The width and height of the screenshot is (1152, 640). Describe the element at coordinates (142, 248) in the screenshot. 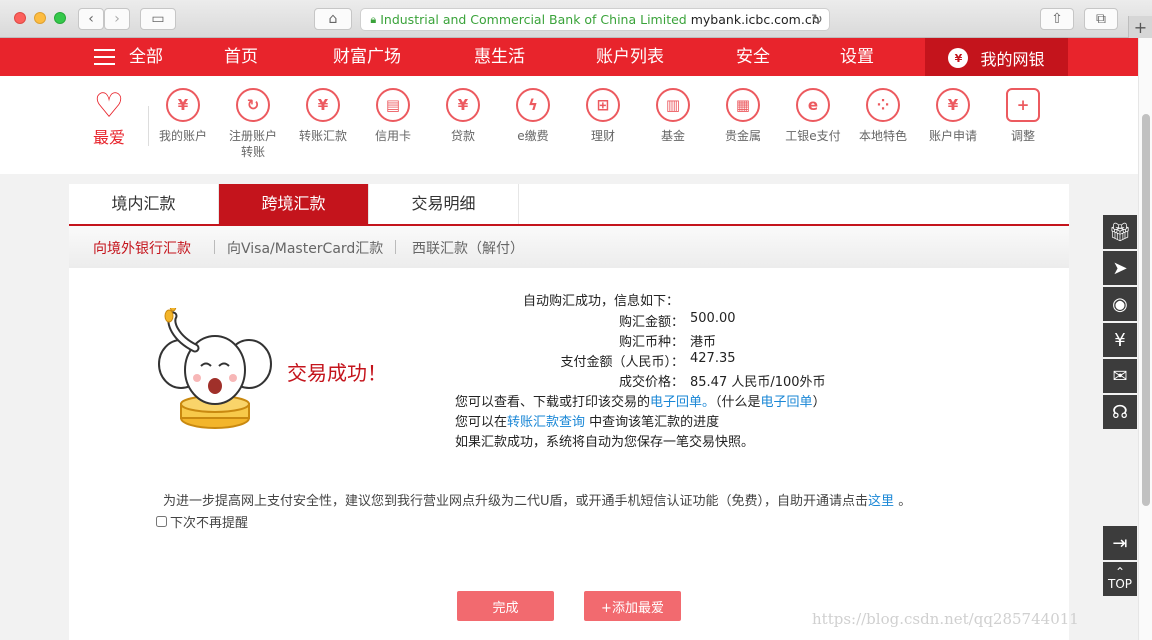

I see `subtab-overseas-bank: 向境外银行汇款` at that location.